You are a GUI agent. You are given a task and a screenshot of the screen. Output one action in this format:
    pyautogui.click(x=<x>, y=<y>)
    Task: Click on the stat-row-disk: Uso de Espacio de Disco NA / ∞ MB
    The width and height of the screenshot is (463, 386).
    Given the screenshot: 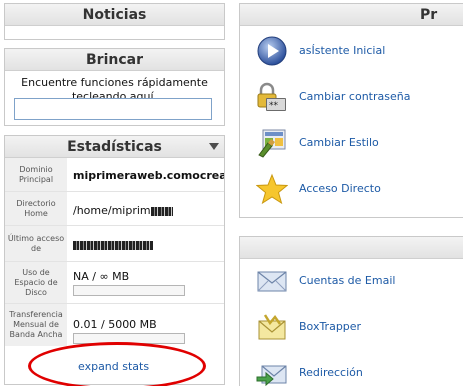 What is the action you would take?
    pyautogui.click(x=114, y=283)
    